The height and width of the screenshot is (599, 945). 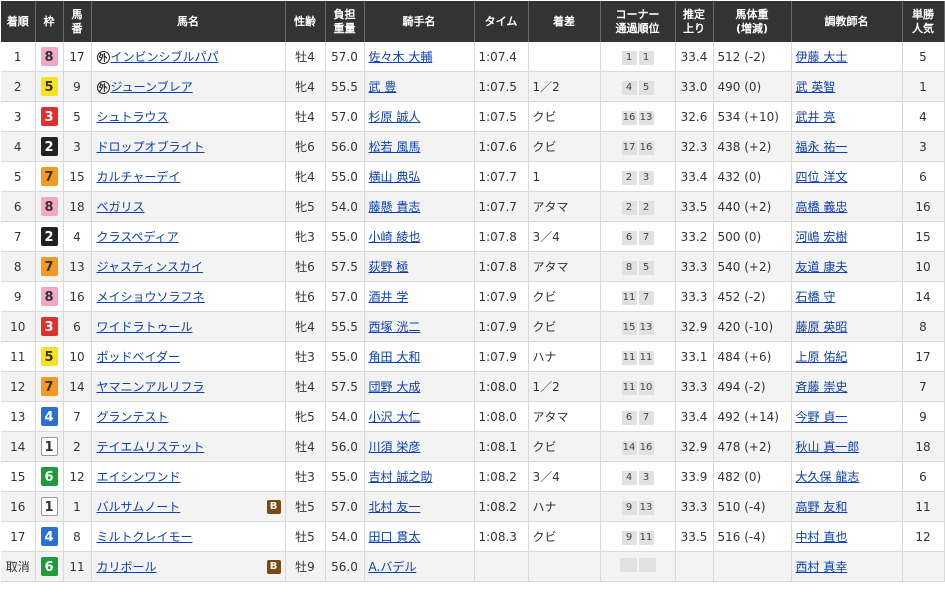 I want to click on trainer-name-link: 石橋 守, so click(x=816, y=297).